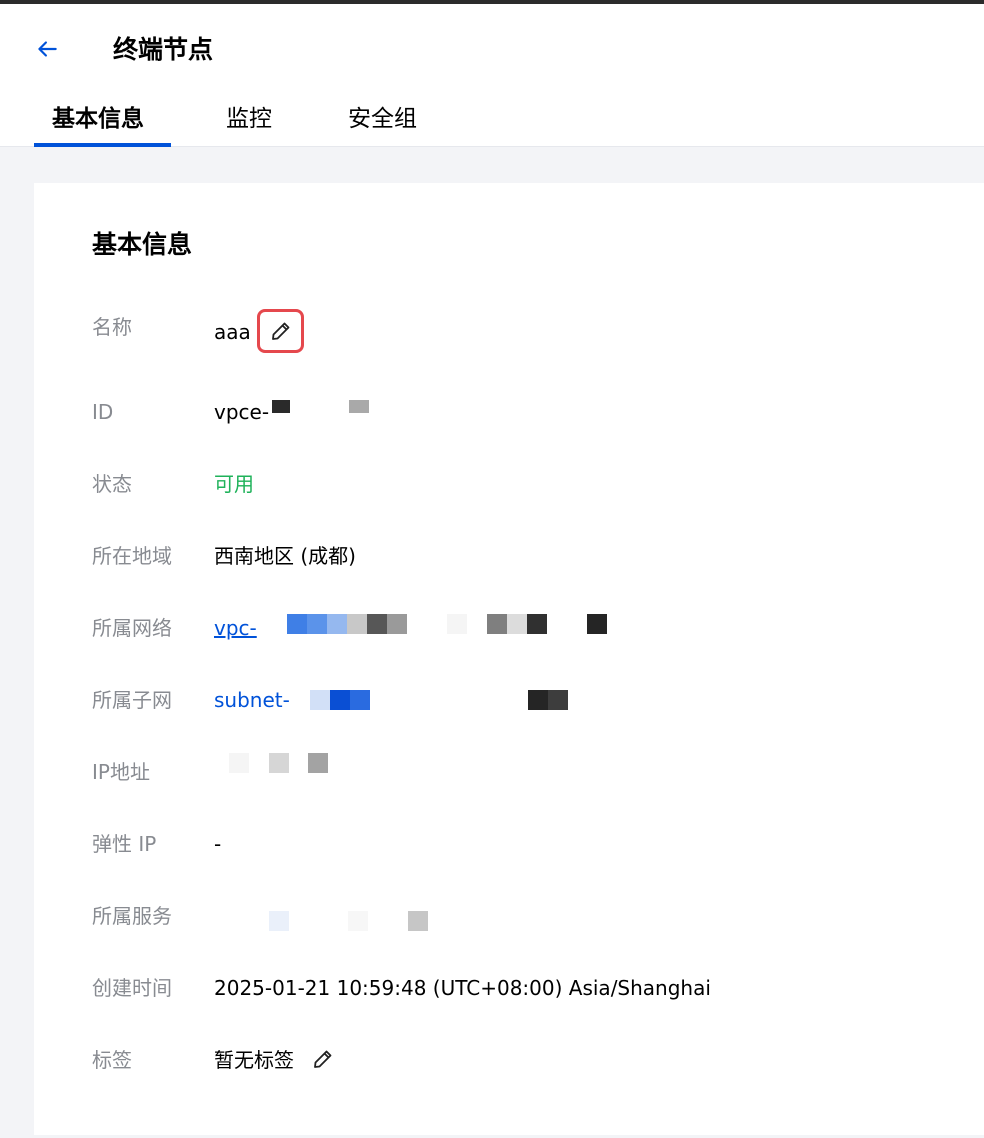  What do you see at coordinates (112, 327) in the screenshot?
I see `name-label: 名称` at bounding box center [112, 327].